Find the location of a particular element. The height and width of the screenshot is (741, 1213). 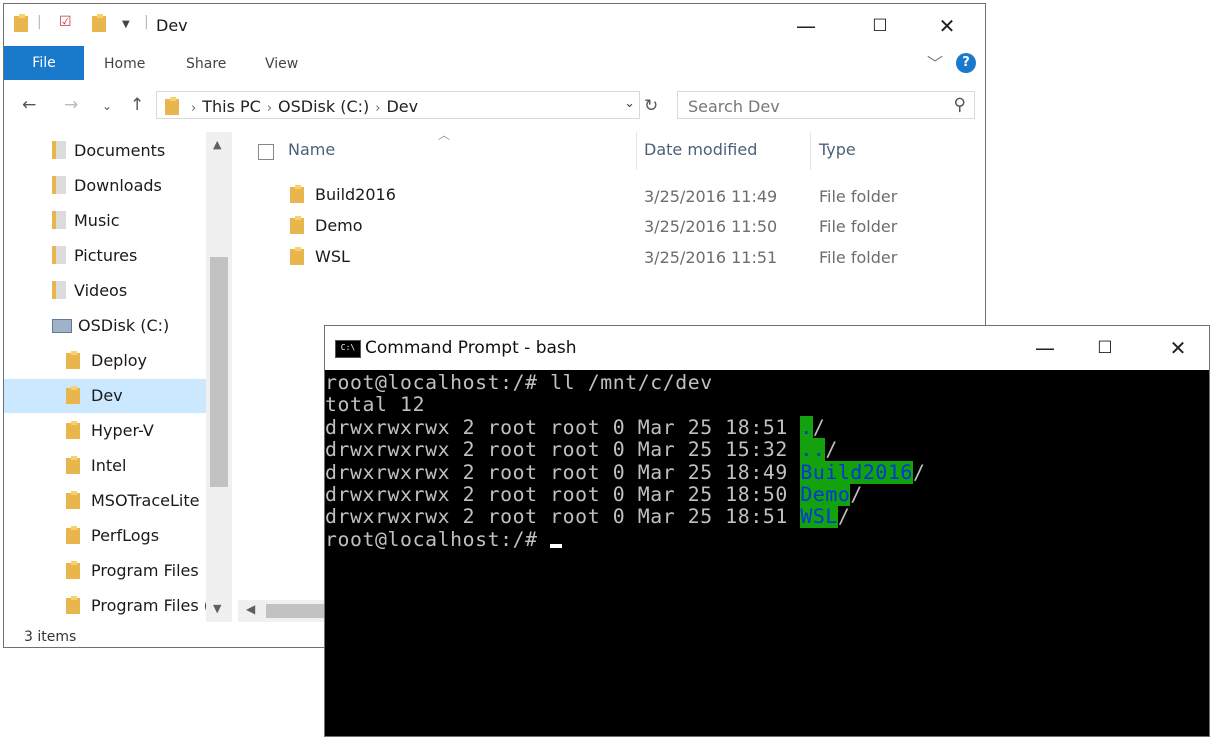

column-header-name: Name is located at coordinates (311, 149).